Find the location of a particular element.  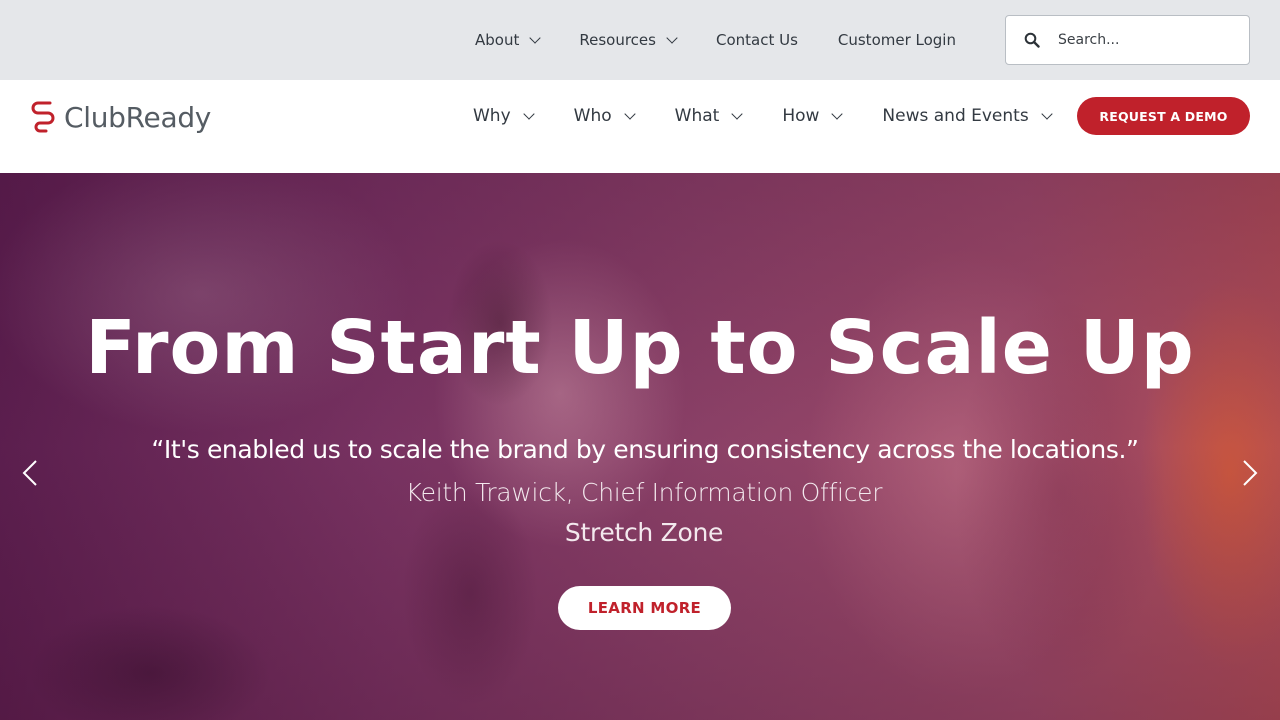

slider-next-arrow is located at coordinates (1249, 473).